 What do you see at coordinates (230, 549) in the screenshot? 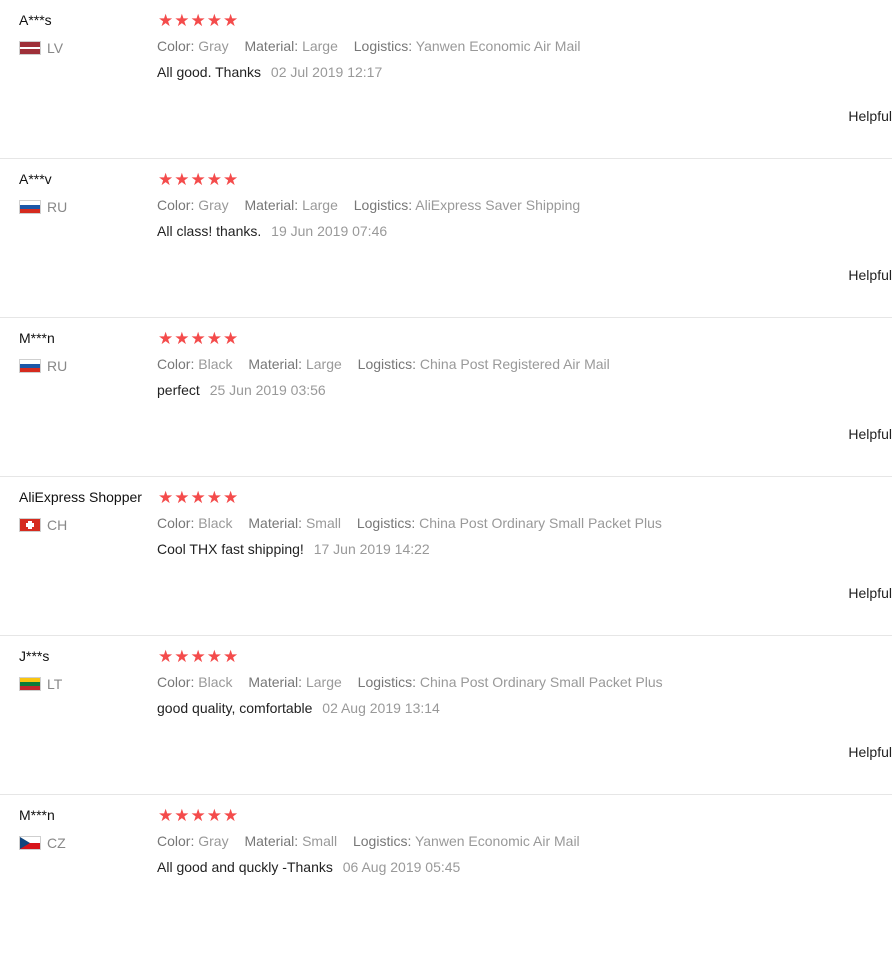
I see `review-text: Cool THX fast shipping!` at bounding box center [230, 549].